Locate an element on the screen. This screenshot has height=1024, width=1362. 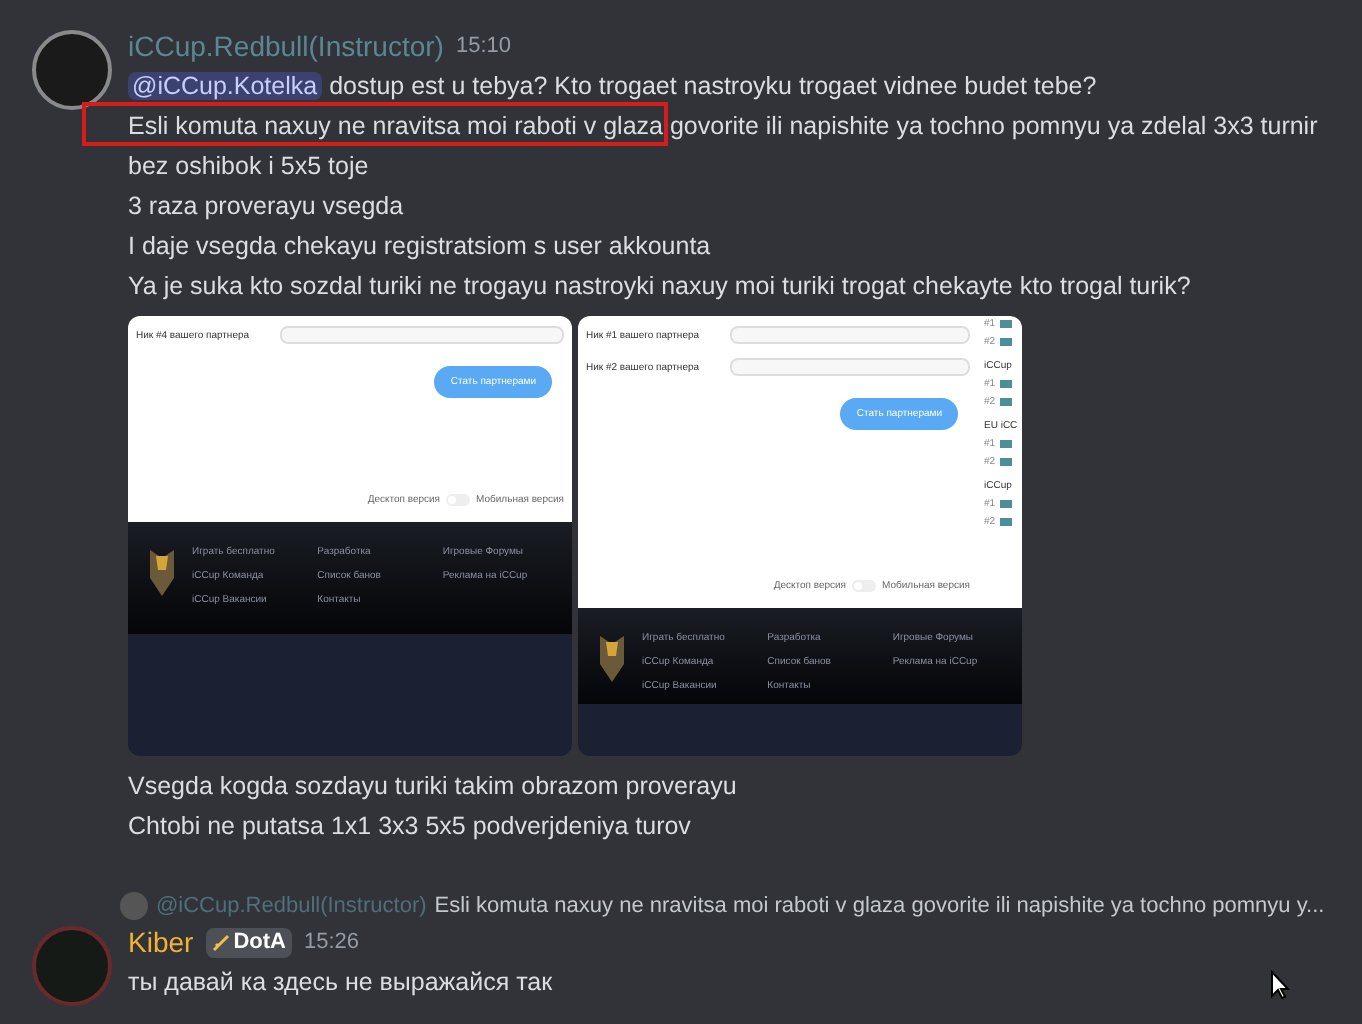
sword-icon is located at coordinates (220, 942).